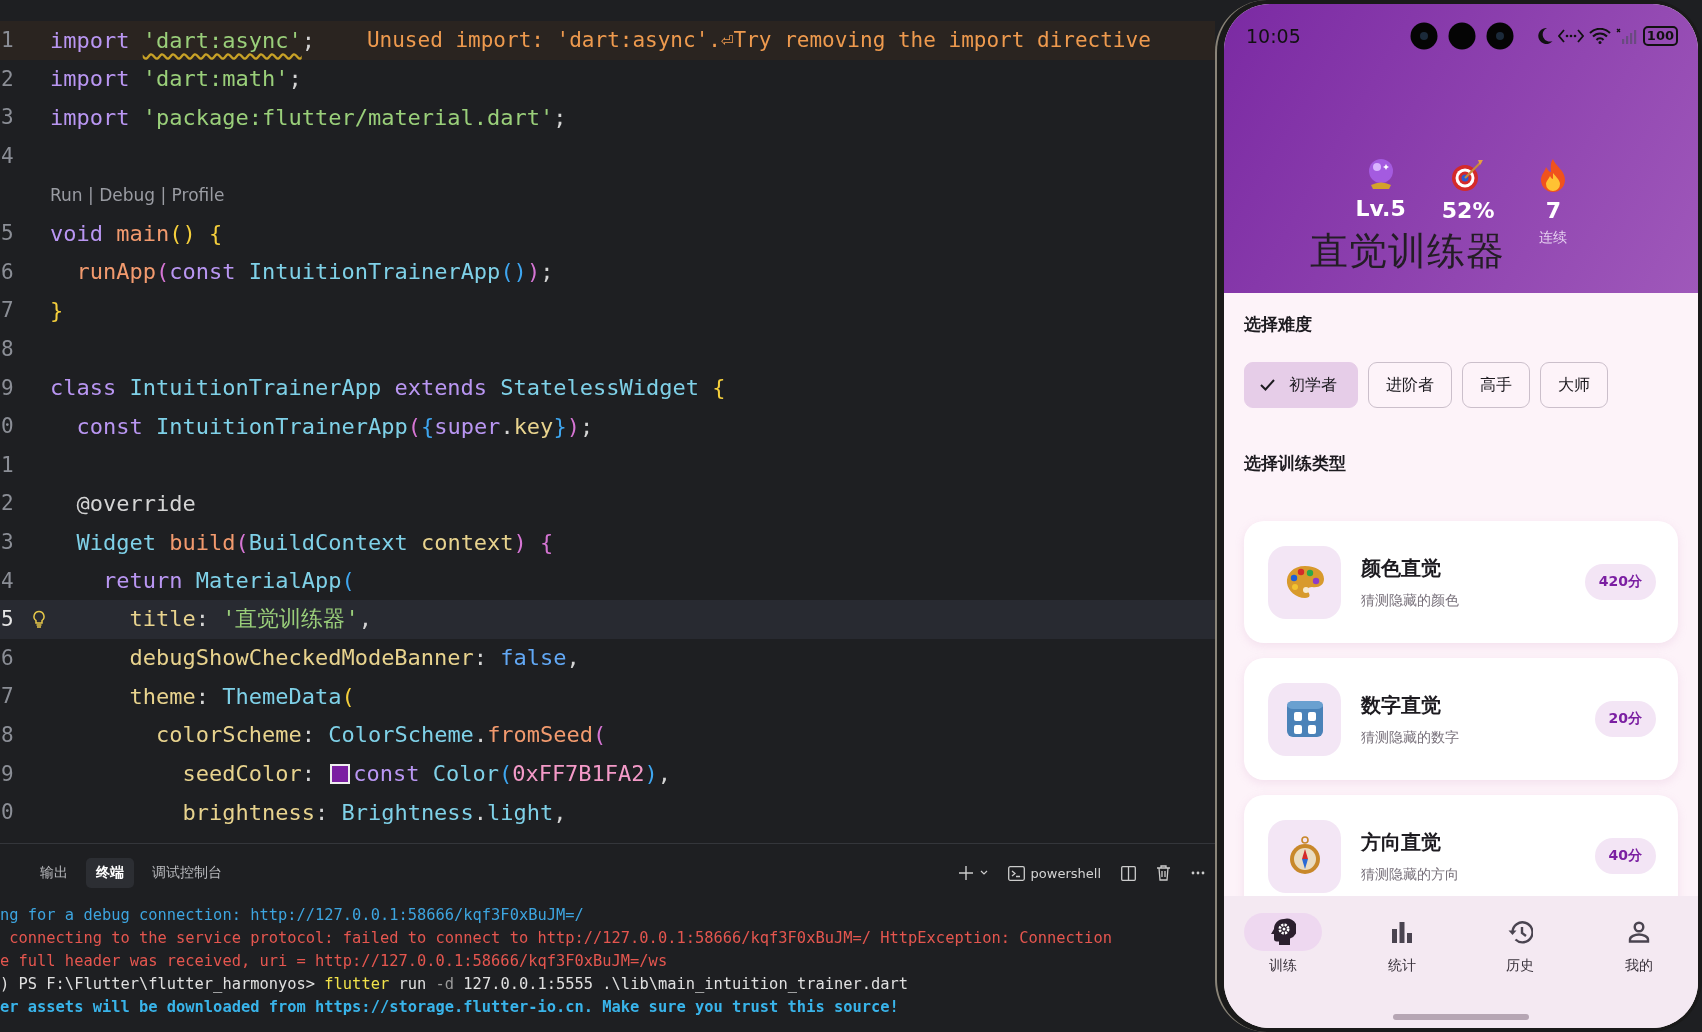 The height and width of the screenshot is (1032, 1702). Describe the element at coordinates (1468, 210) in the screenshot. I see `stat-value: 52%` at that location.